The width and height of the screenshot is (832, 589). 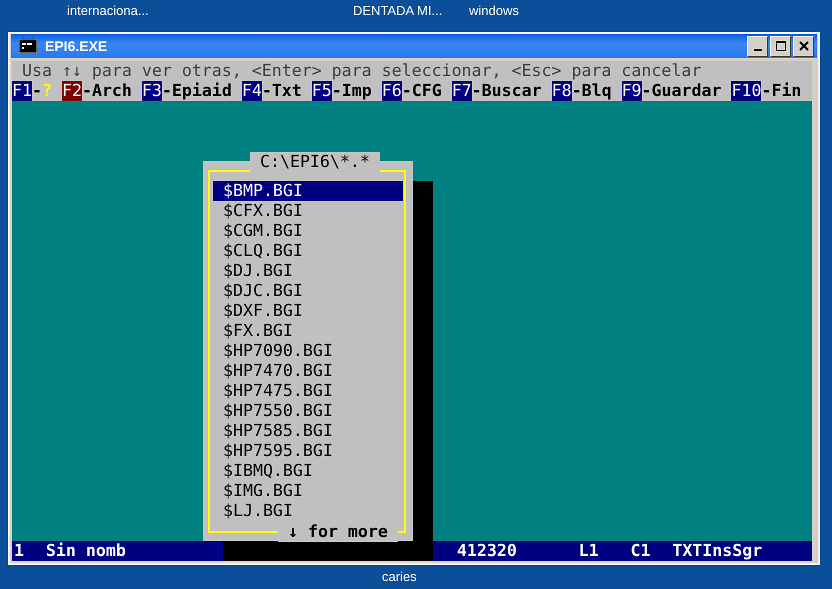 I want to click on file-item: $CGM.BGI, so click(x=308, y=231).